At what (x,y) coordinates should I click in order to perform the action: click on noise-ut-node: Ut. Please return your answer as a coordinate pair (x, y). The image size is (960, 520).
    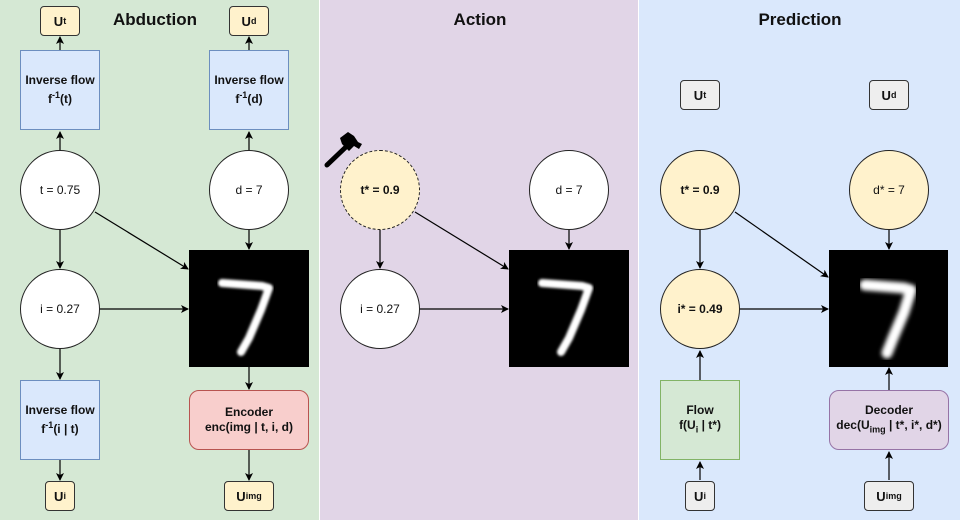
    Looking at the image, I should click on (60, 21).